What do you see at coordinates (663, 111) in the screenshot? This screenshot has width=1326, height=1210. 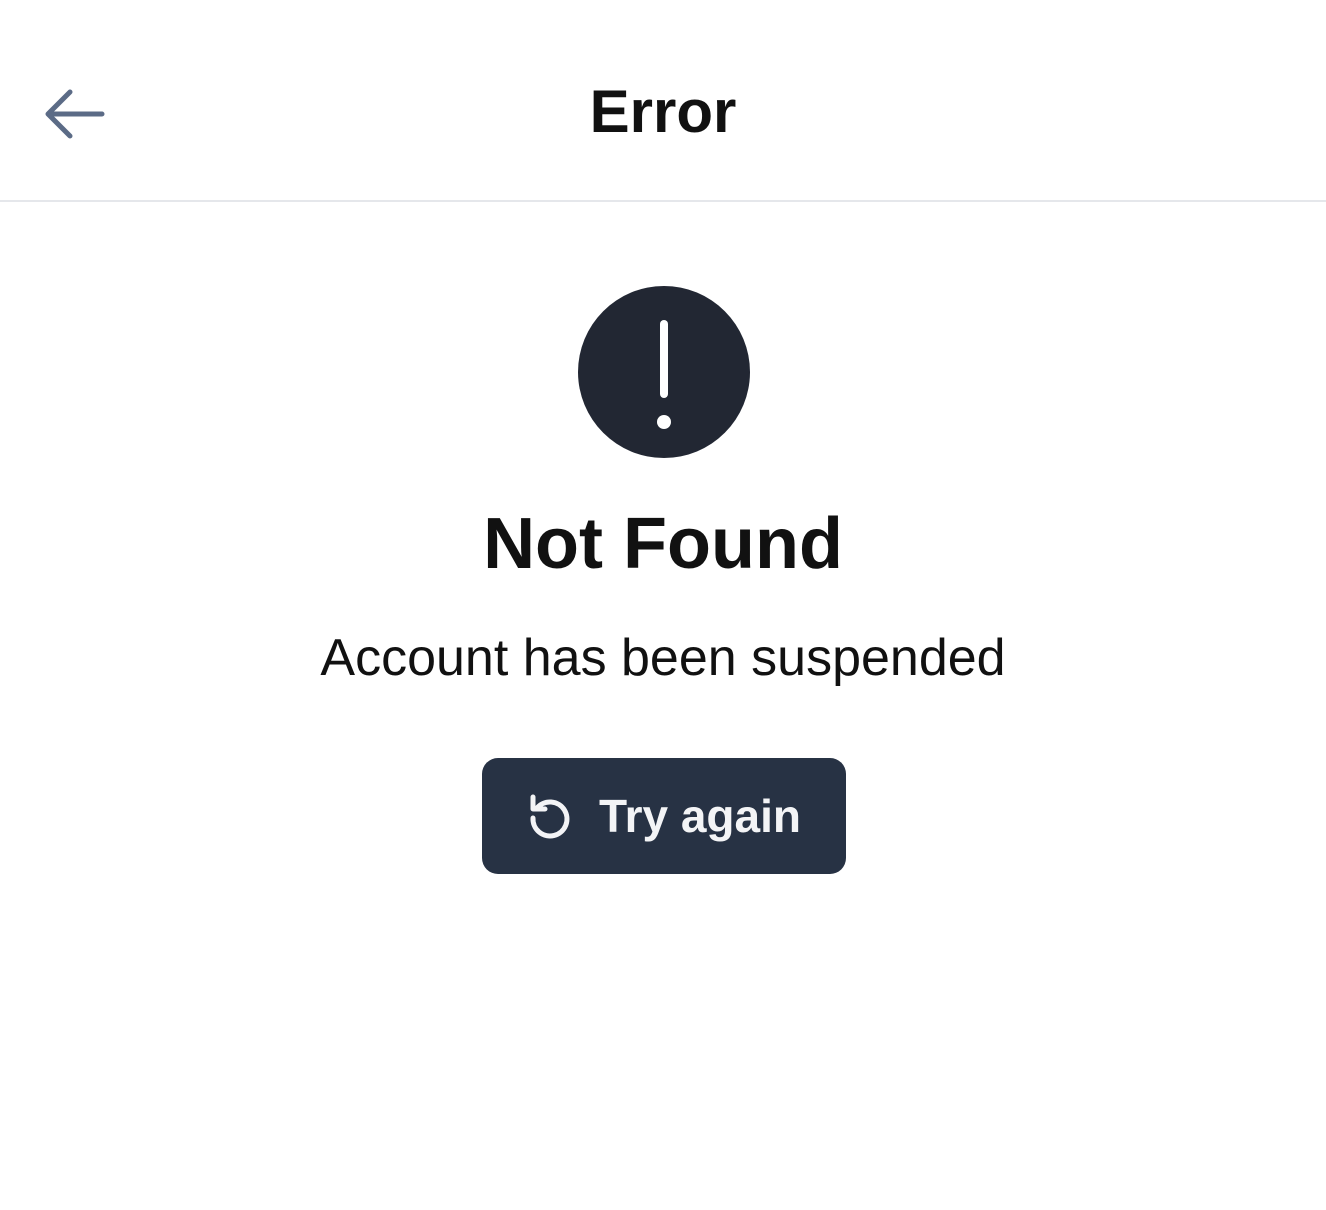 I see `page-title: Error` at bounding box center [663, 111].